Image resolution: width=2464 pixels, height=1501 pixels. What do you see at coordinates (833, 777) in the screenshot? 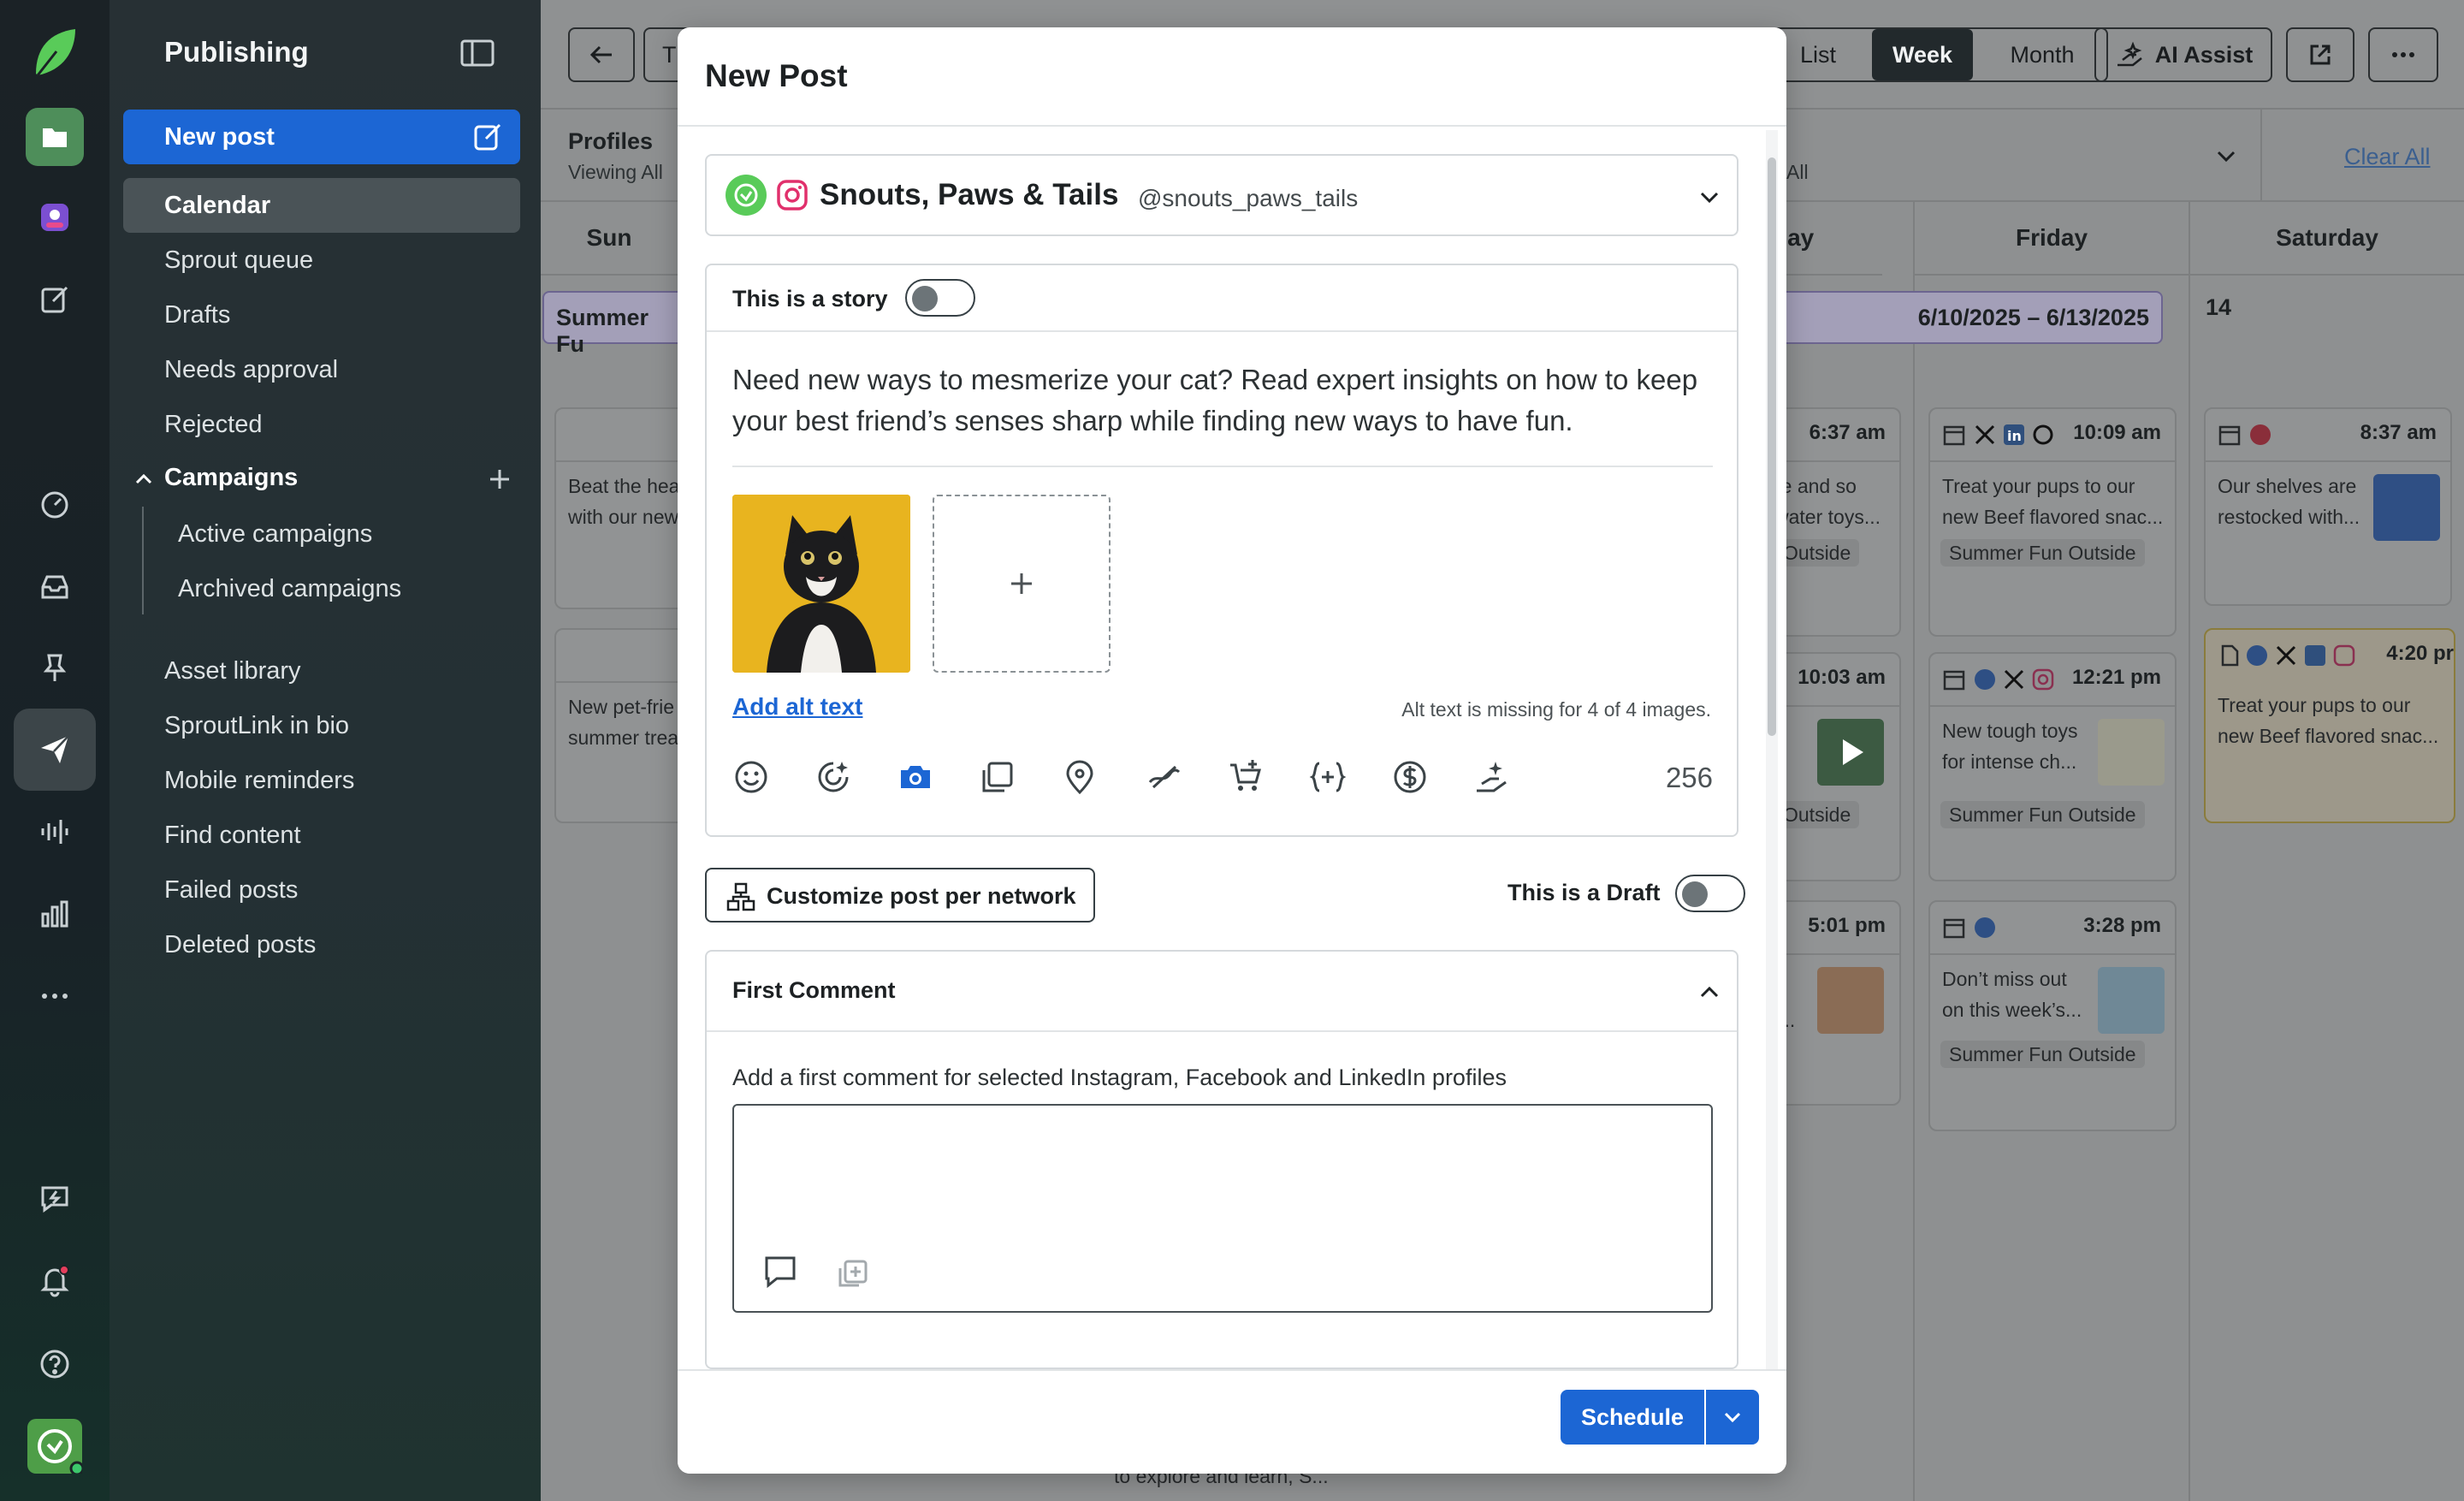
I see `ai-assist-icon` at bounding box center [833, 777].